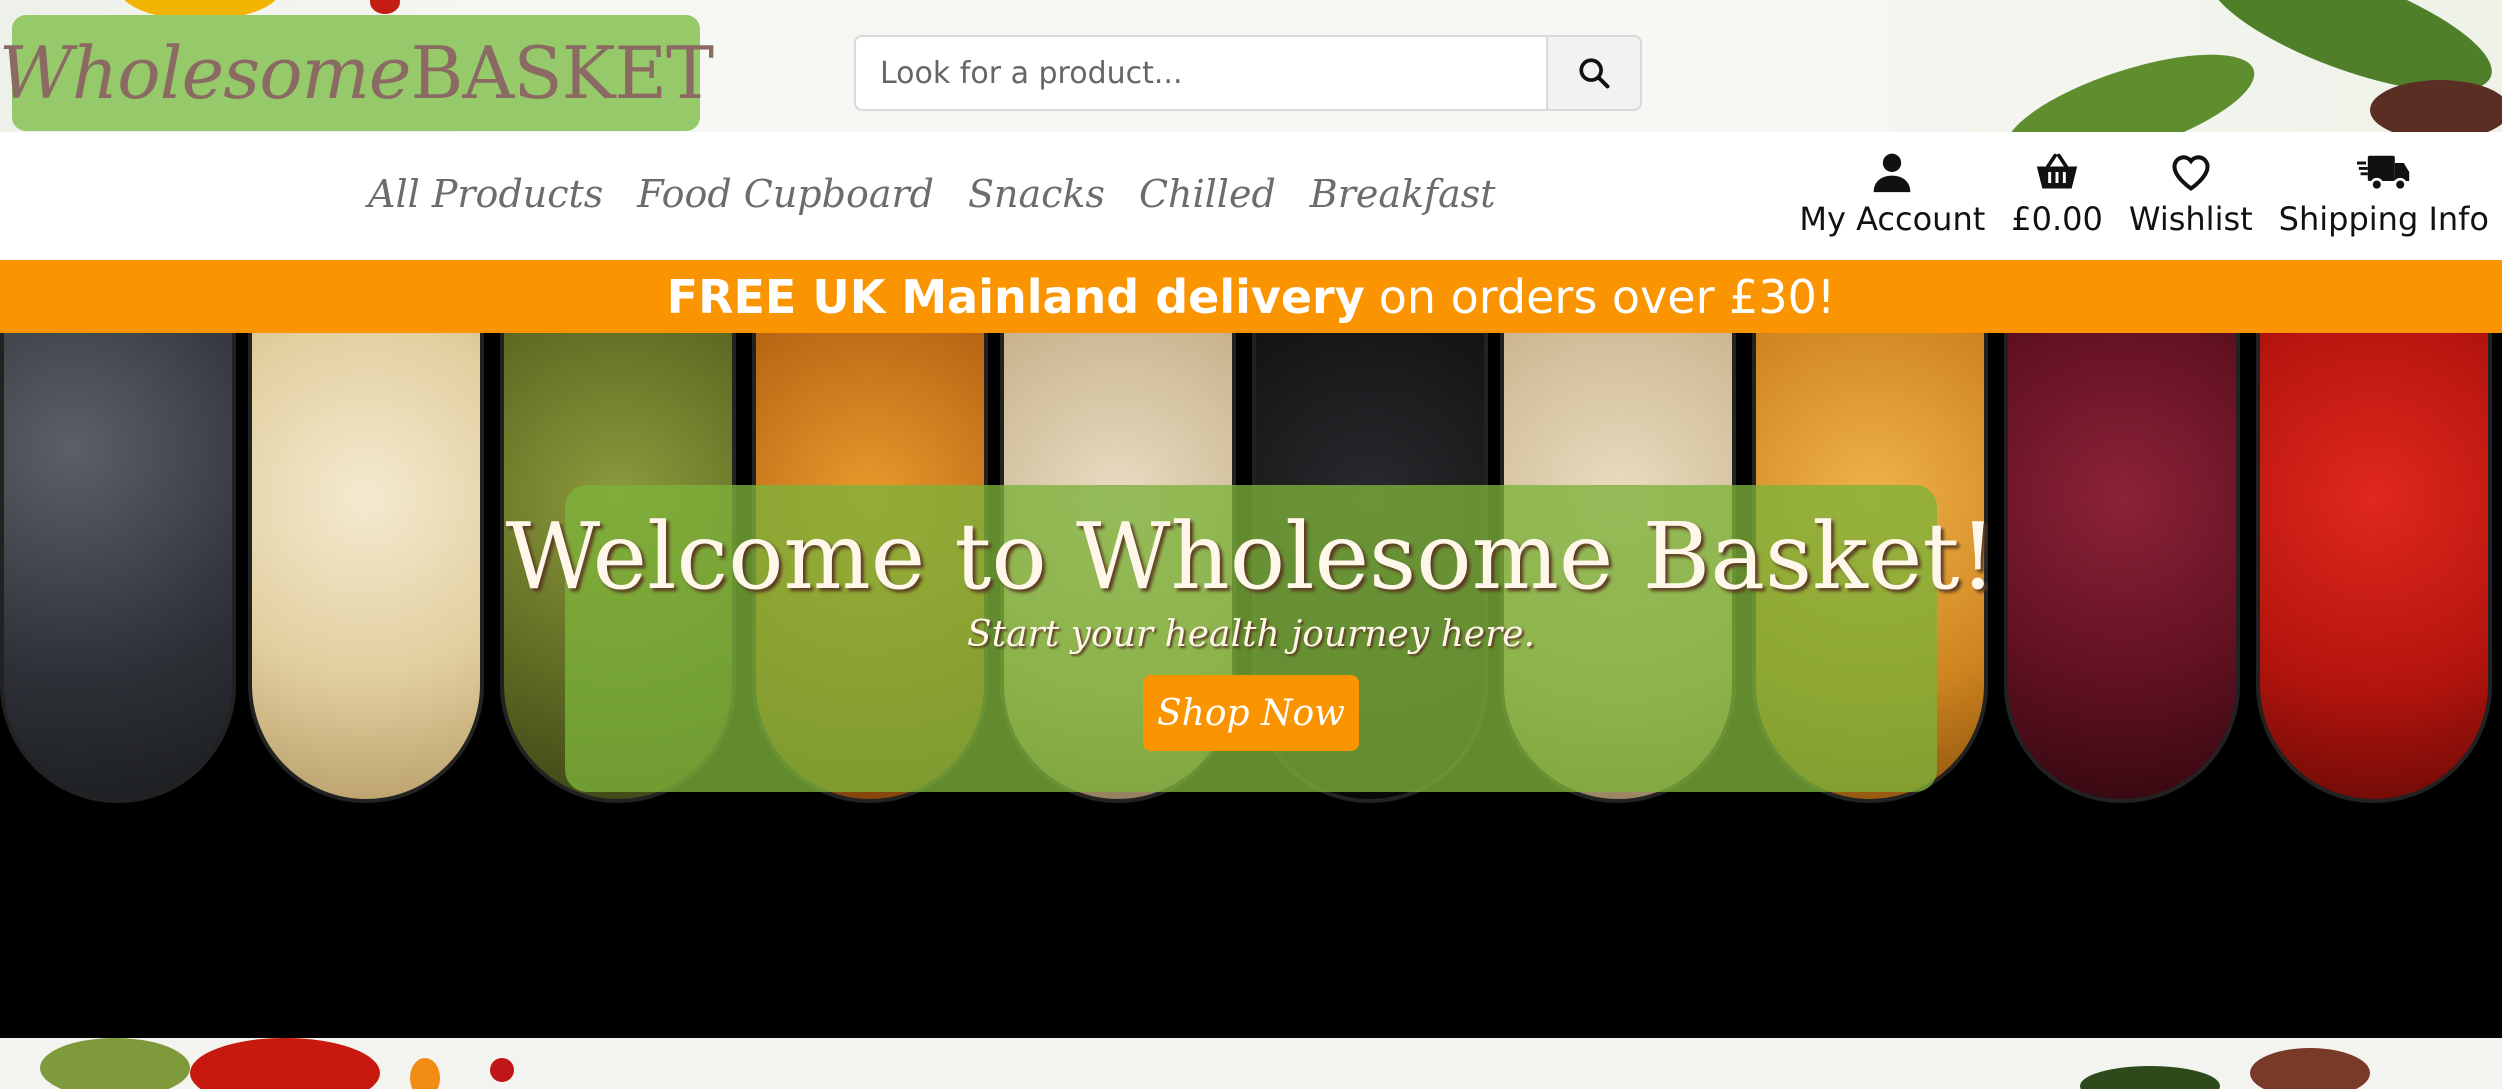 The width and height of the screenshot is (2502, 1089). Describe the element at coordinates (205, 73) in the screenshot. I see `logo-text-part1: Wholesome` at that location.